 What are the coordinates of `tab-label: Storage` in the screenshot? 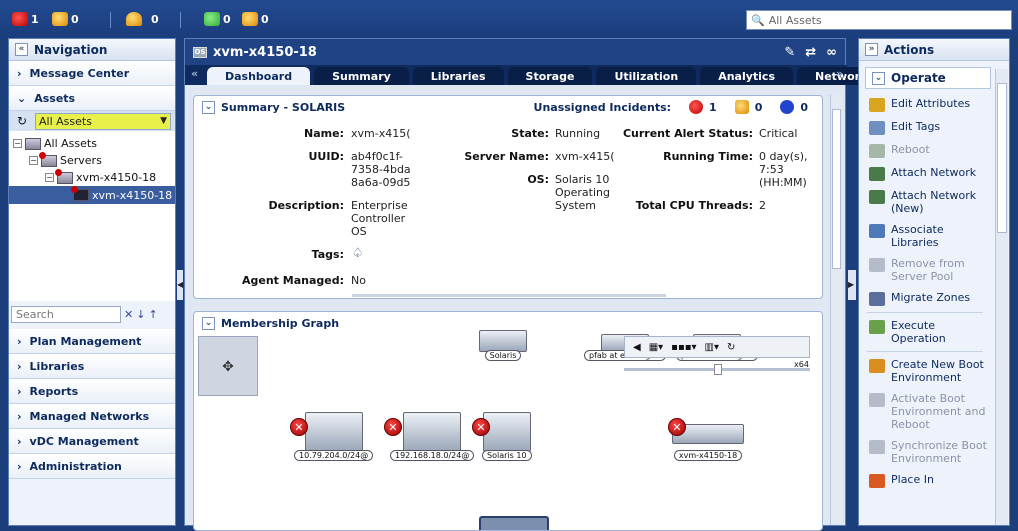 It's located at (550, 76).